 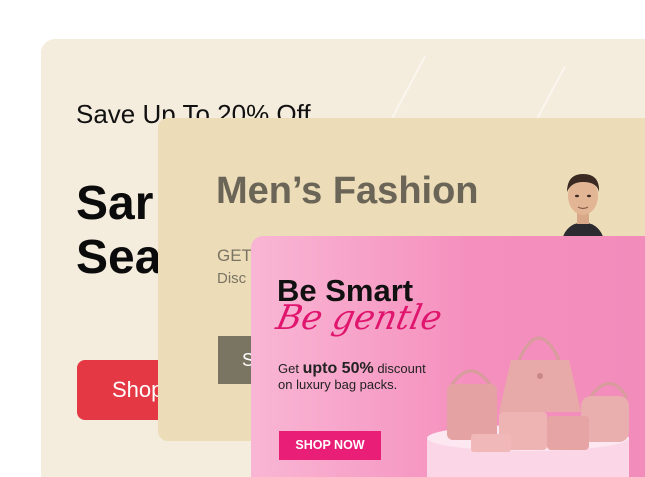 What do you see at coordinates (538, 394) in the screenshot?
I see `handbag-set-image` at bounding box center [538, 394].